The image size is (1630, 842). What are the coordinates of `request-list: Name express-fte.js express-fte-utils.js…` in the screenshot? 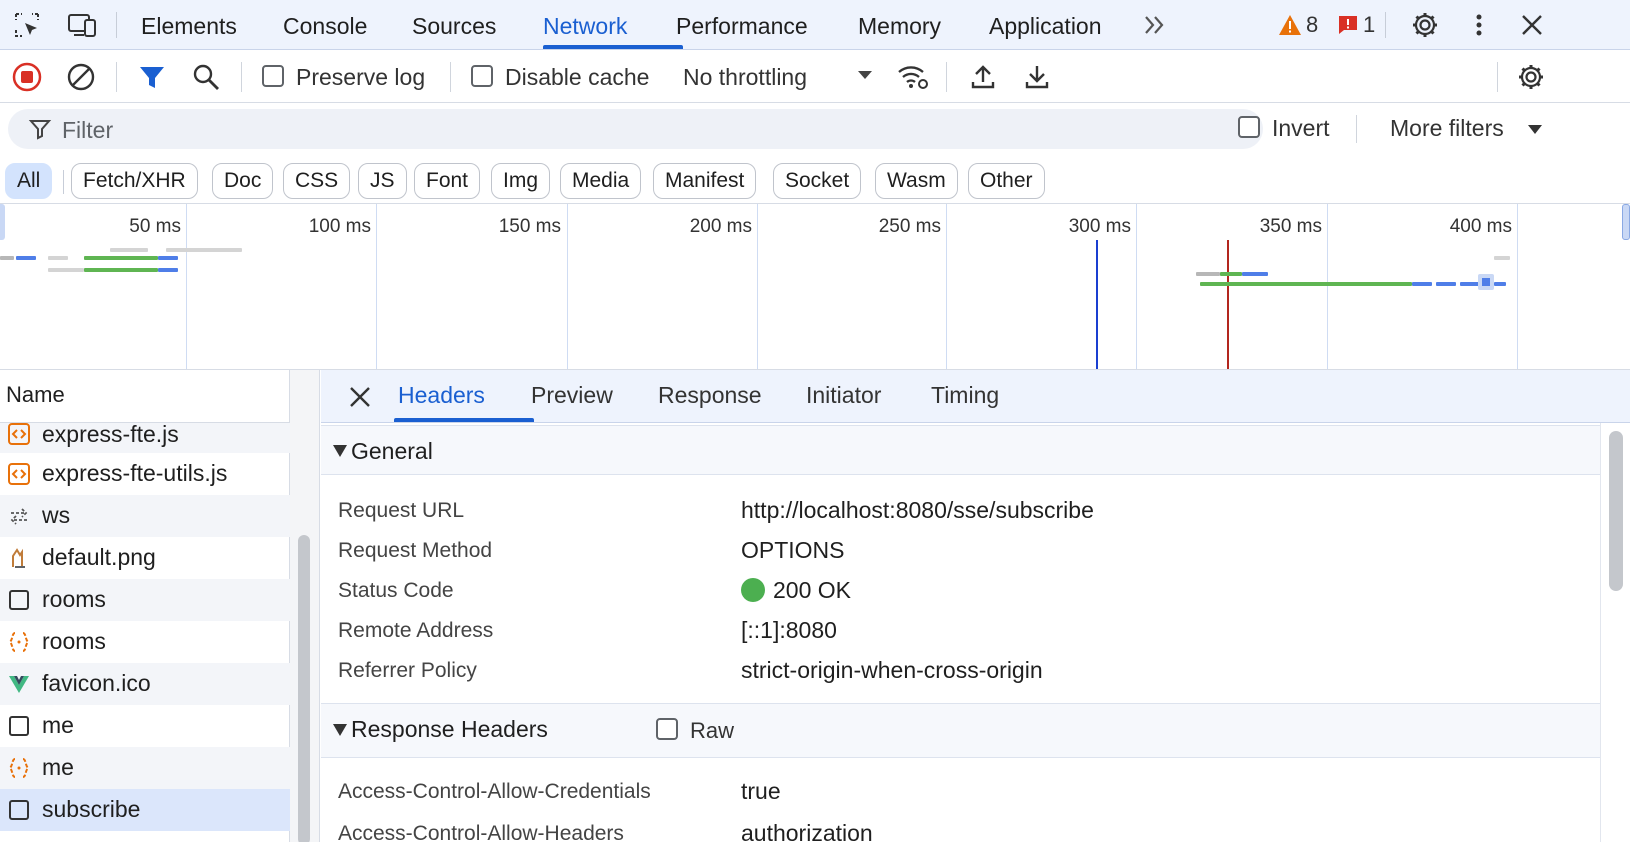 It's located at (145, 606).